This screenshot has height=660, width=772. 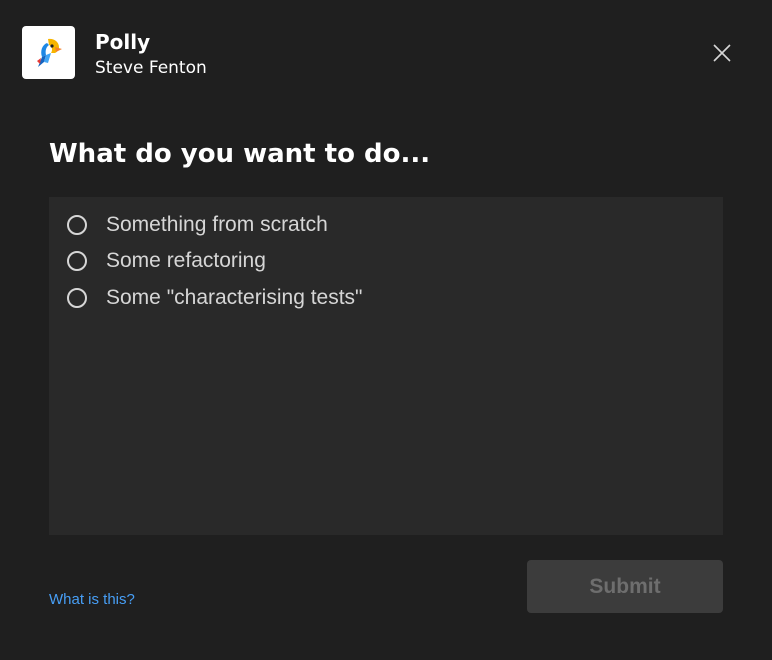 I want to click on option-label: Some "characterising tests", so click(x=234, y=297).